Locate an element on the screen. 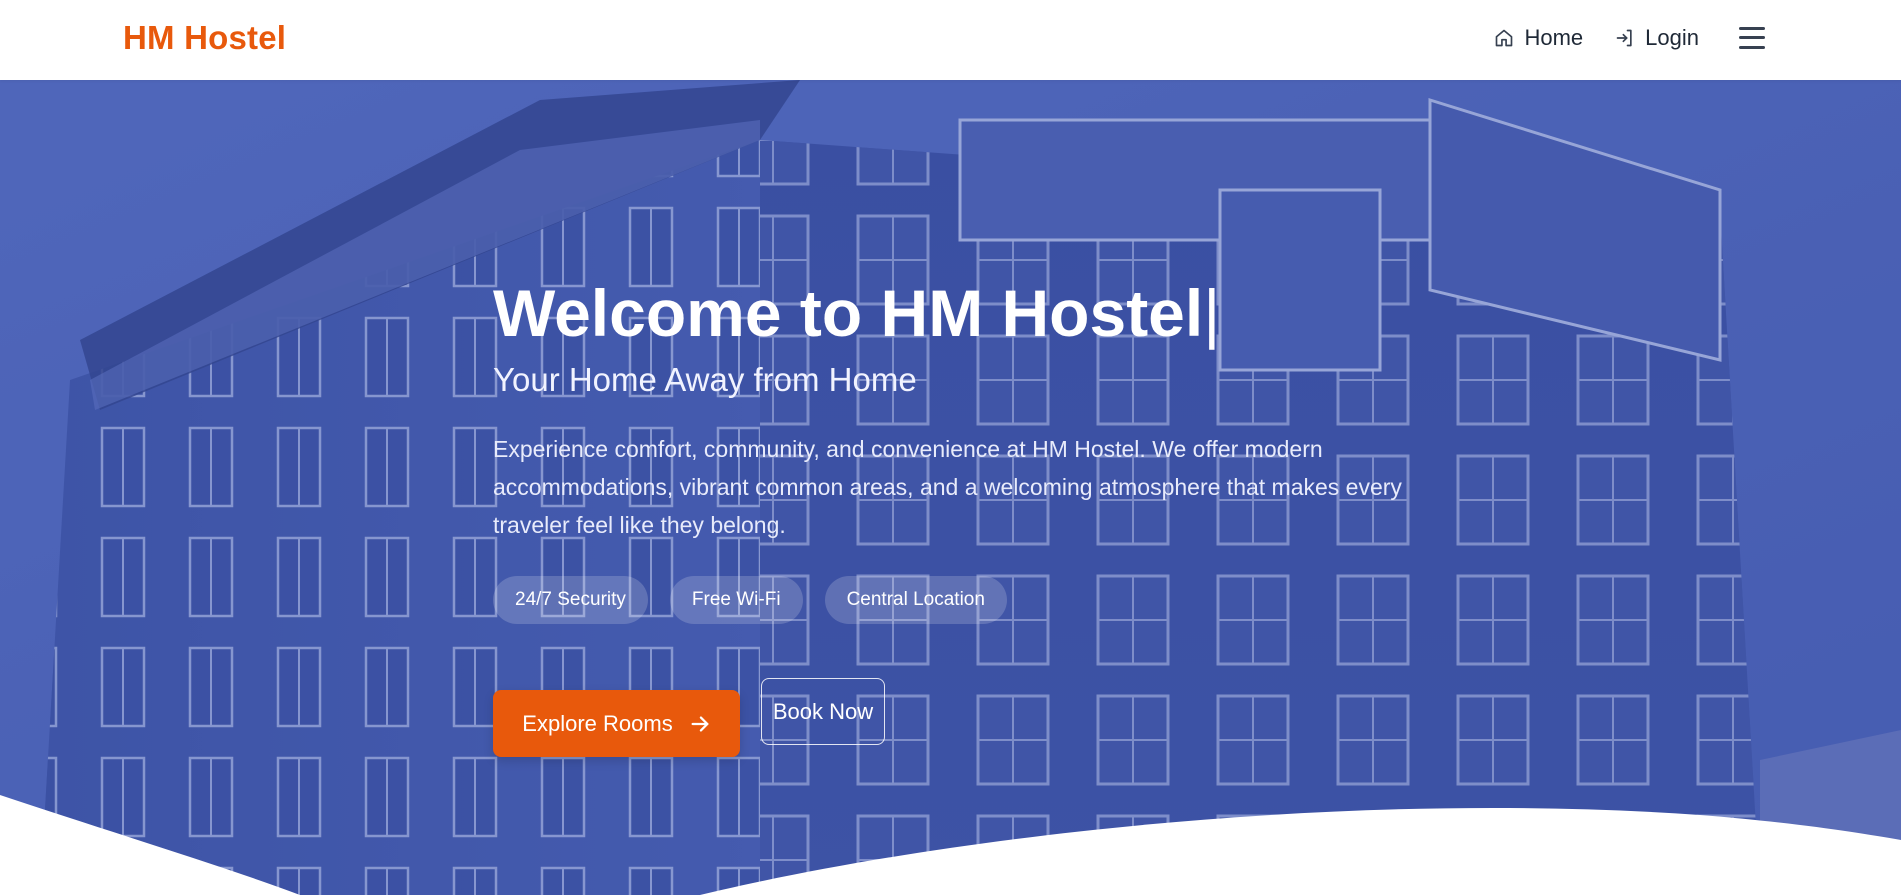 Image resolution: width=1901 pixels, height=895 pixels. navbar: HM Hostel Home Login is located at coordinates (950, 40).